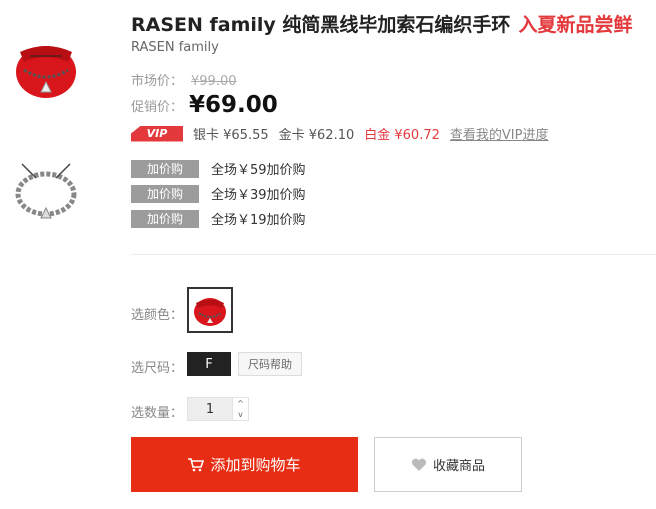  Describe the element at coordinates (402, 135) in the screenshot. I see `platinum-card-price: 白金 ¥60.72` at that location.